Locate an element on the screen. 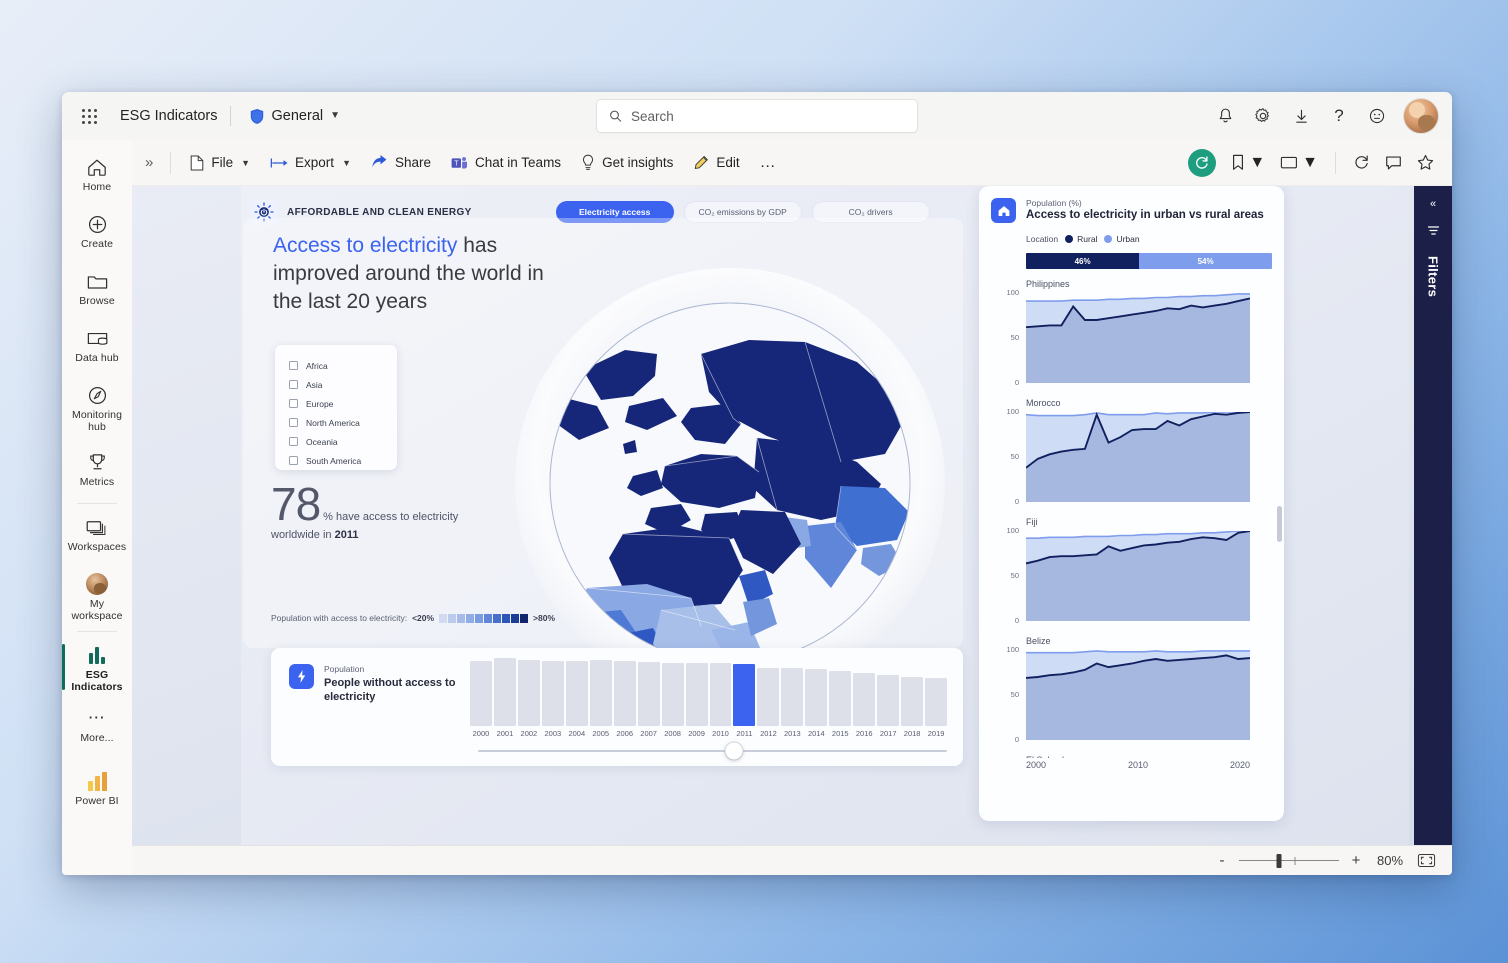  split-segment-urban: 54% is located at coordinates (1205, 261).